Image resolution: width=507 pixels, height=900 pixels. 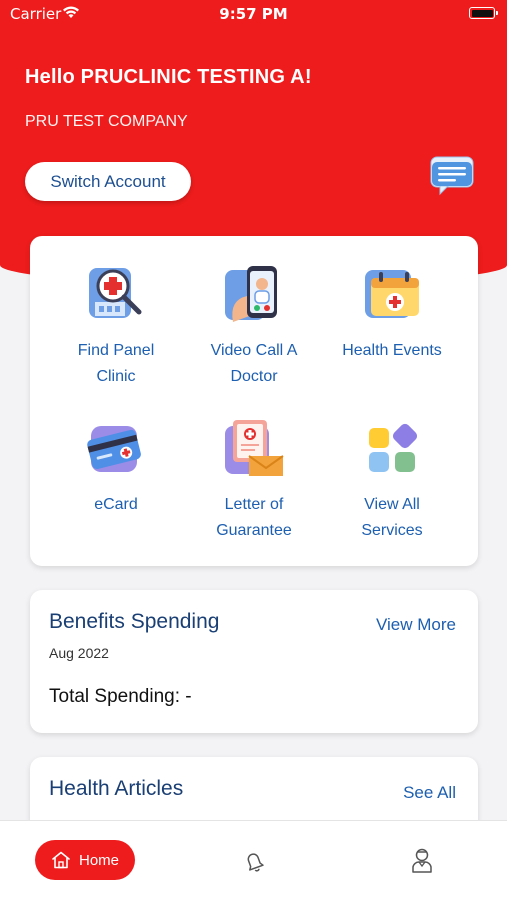 I want to click on benefits-period: Aug 2022, so click(x=79, y=653).